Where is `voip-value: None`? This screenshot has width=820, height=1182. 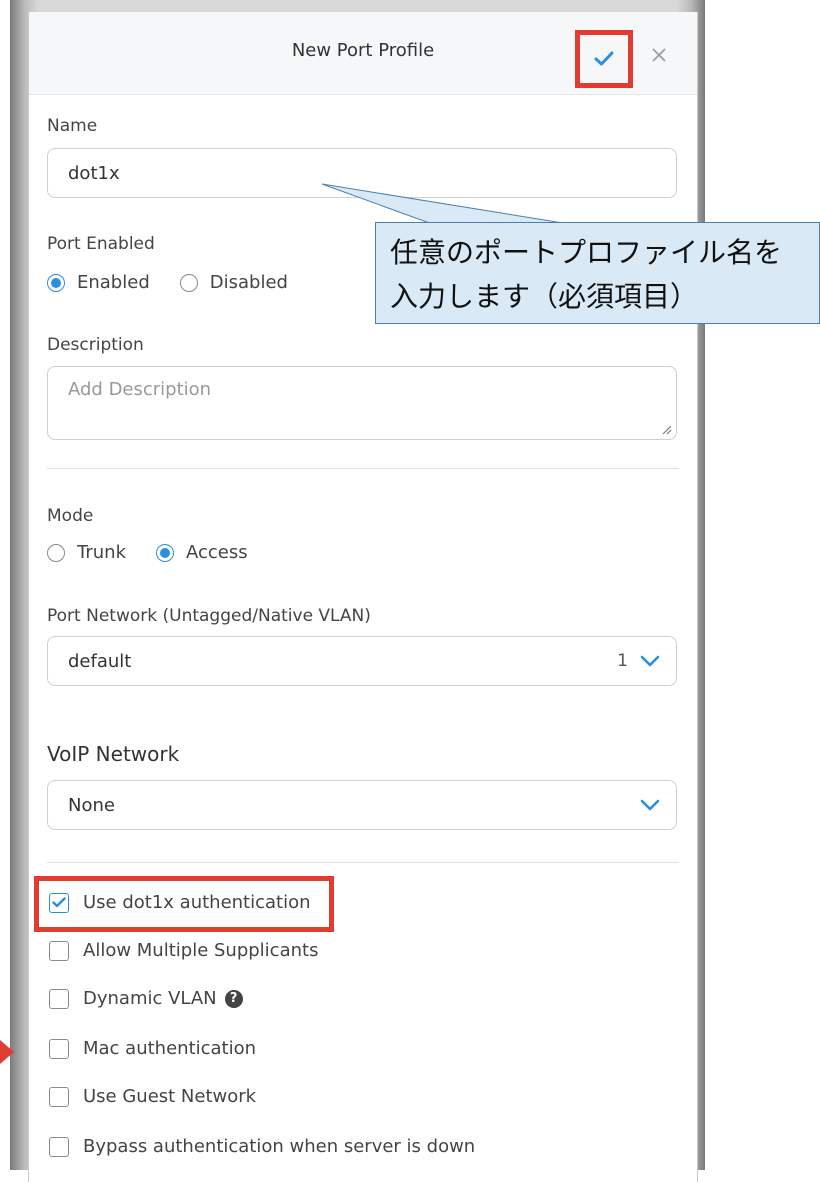 voip-value: None is located at coordinates (91, 805).